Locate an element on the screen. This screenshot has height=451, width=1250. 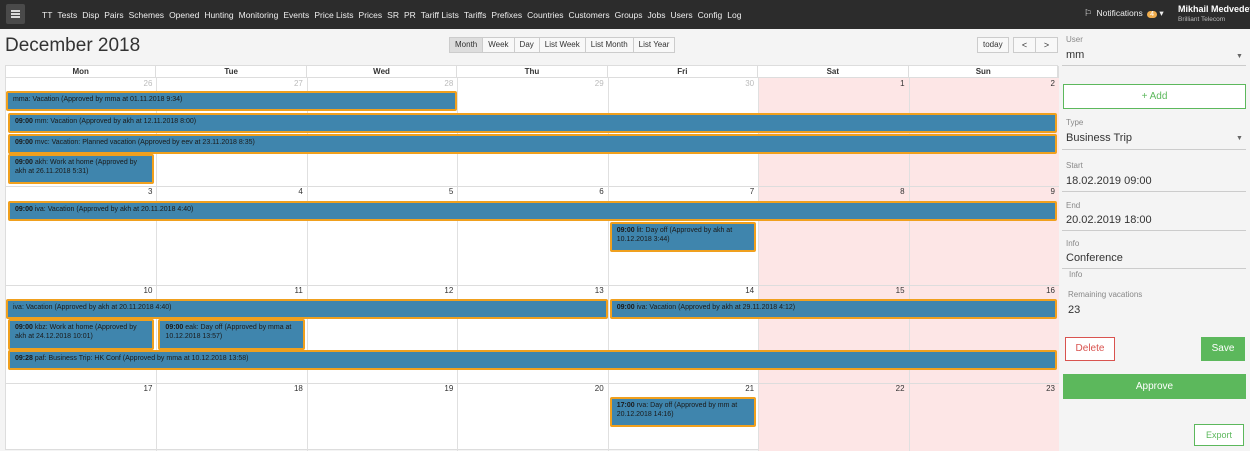
nav-item-customers: Customers is located at coordinates (589, 15).